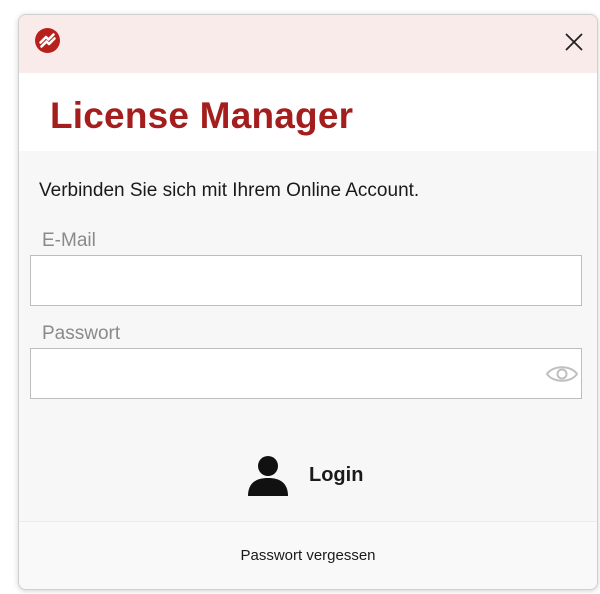 The height and width of the screenshot is (594, 600). What do you see at coordinates (562, 374) in the screenshot?
I see `eye-icon` at bounding box center [562, 374].